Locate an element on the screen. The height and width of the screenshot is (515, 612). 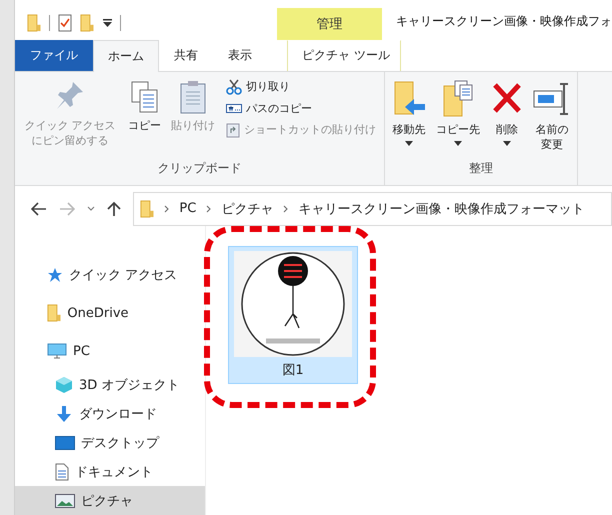
up-button is located at coordinates (114, 208).